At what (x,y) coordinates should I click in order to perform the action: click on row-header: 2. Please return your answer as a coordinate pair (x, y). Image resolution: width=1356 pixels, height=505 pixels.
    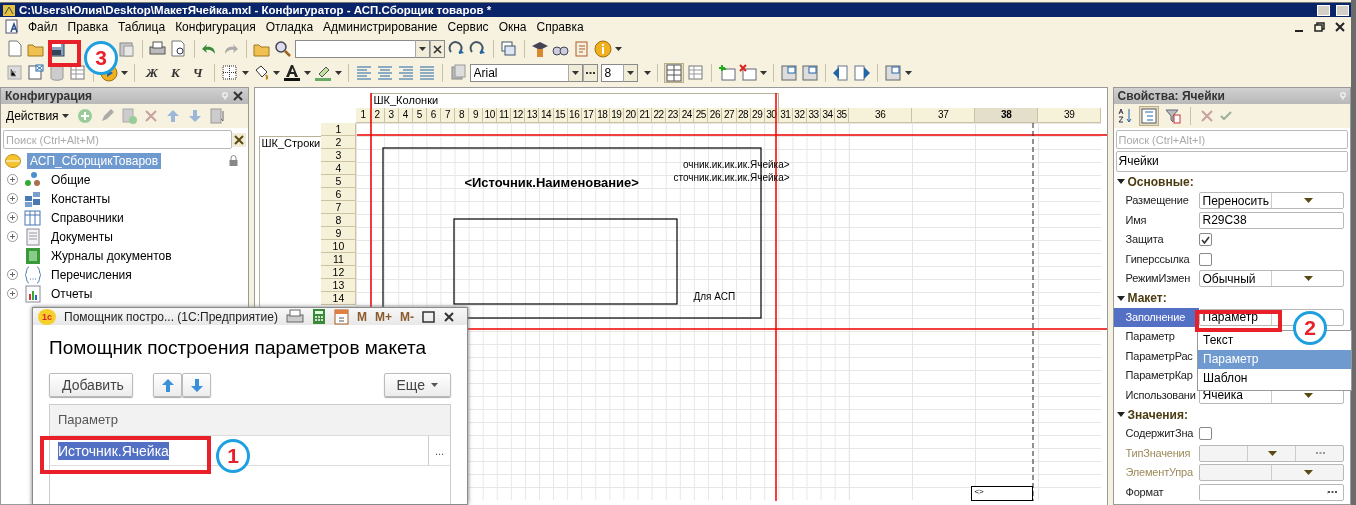
    Looking at the image, I should click on (339, 142).